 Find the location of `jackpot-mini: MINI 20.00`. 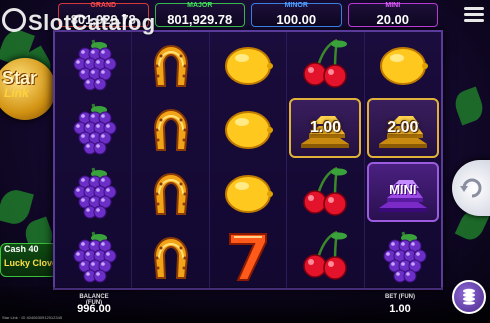

jackpot-mini: MINI 20.00 is located at coordinates (392, 14).